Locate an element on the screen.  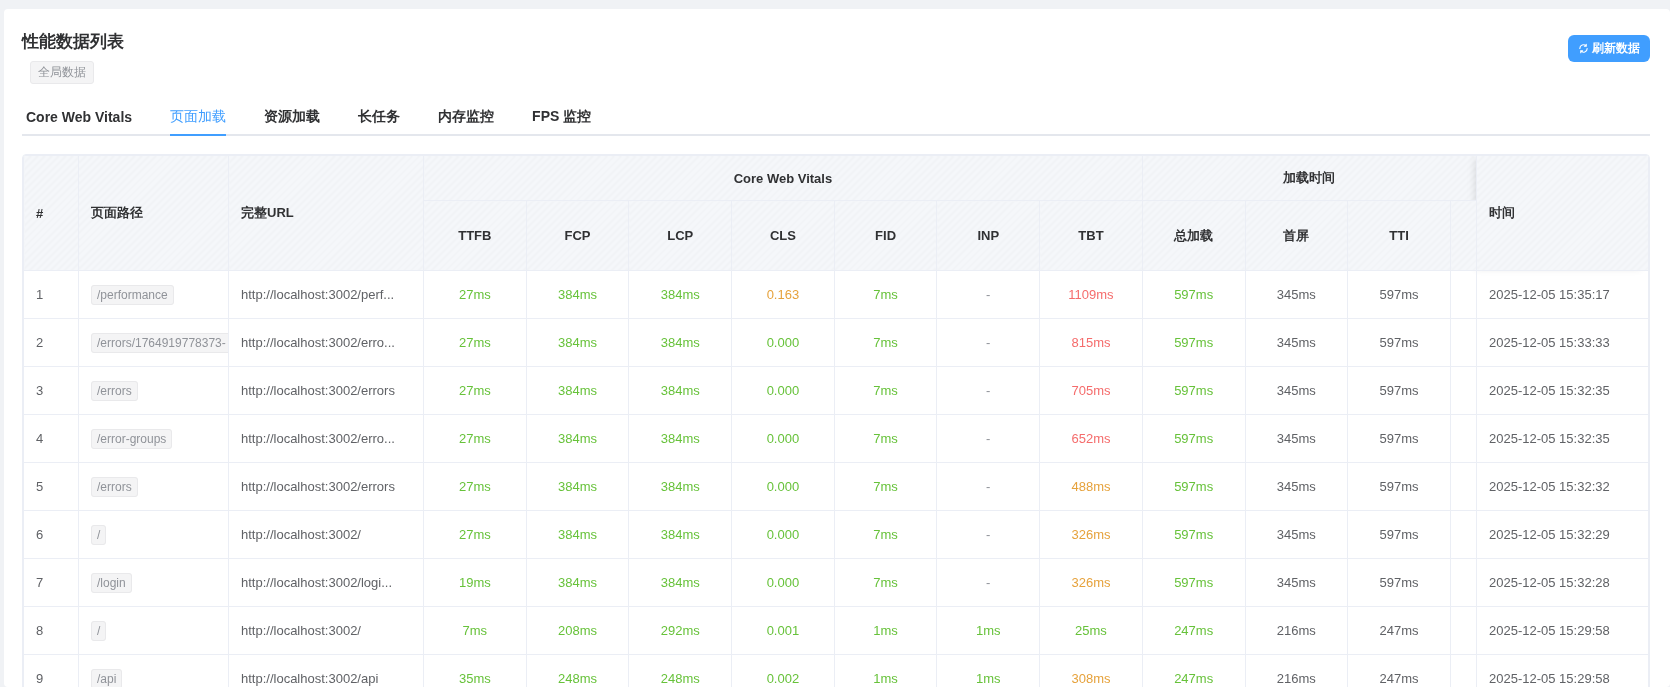
metric-value: 815ms is located at coordinates (1091, 342).